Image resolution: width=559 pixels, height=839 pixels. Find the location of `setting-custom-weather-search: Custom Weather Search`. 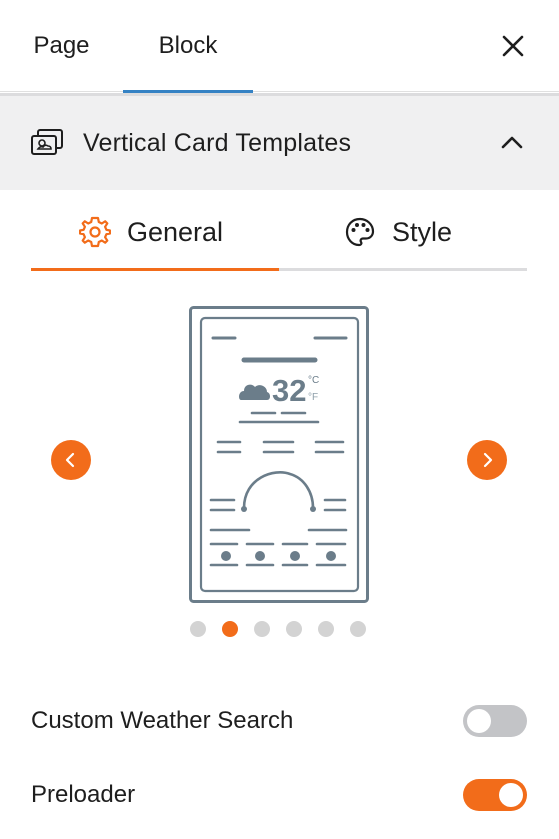

setting-custom-weather-search: Custom Weather Search is located at coordinates (279, 721).